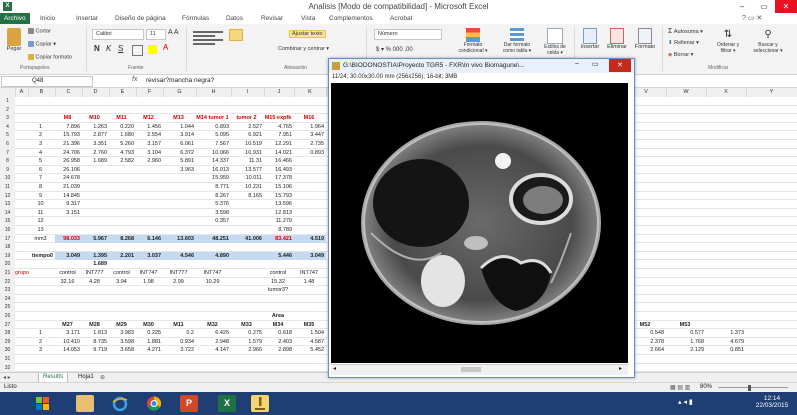 This screenshot has width=797, height=415. I want to click on table-header-cell: M14 tumor 1, so click(213, 118).